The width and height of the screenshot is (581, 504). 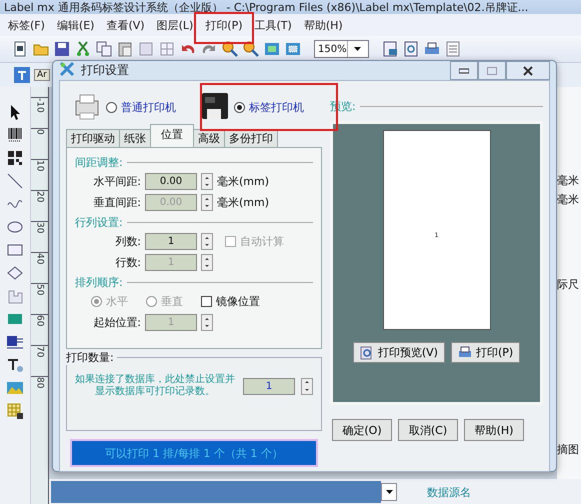 I want to click on tab: 打印驱动, so click(x=93, y=138).